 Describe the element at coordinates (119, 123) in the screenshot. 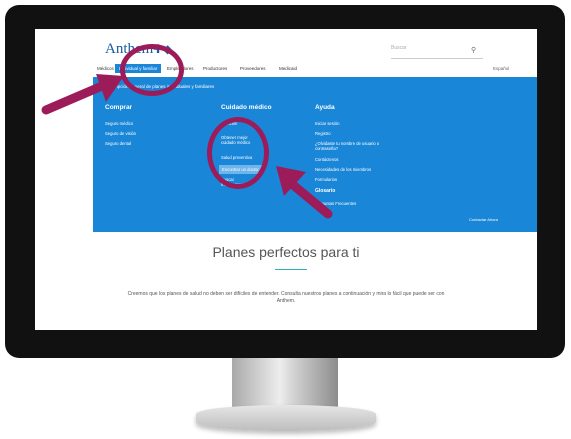

I see `menu-item: Seguro médico` at that location.